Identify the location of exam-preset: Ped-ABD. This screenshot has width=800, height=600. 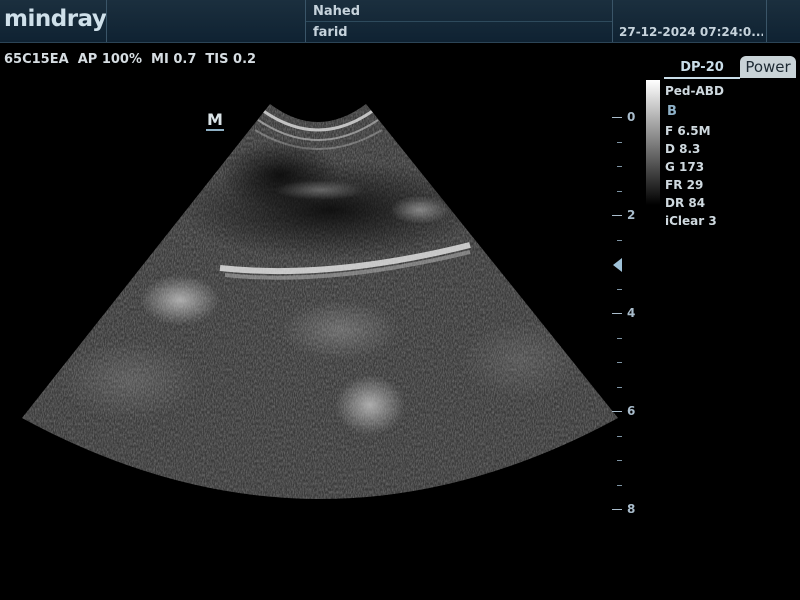
(694, 91).